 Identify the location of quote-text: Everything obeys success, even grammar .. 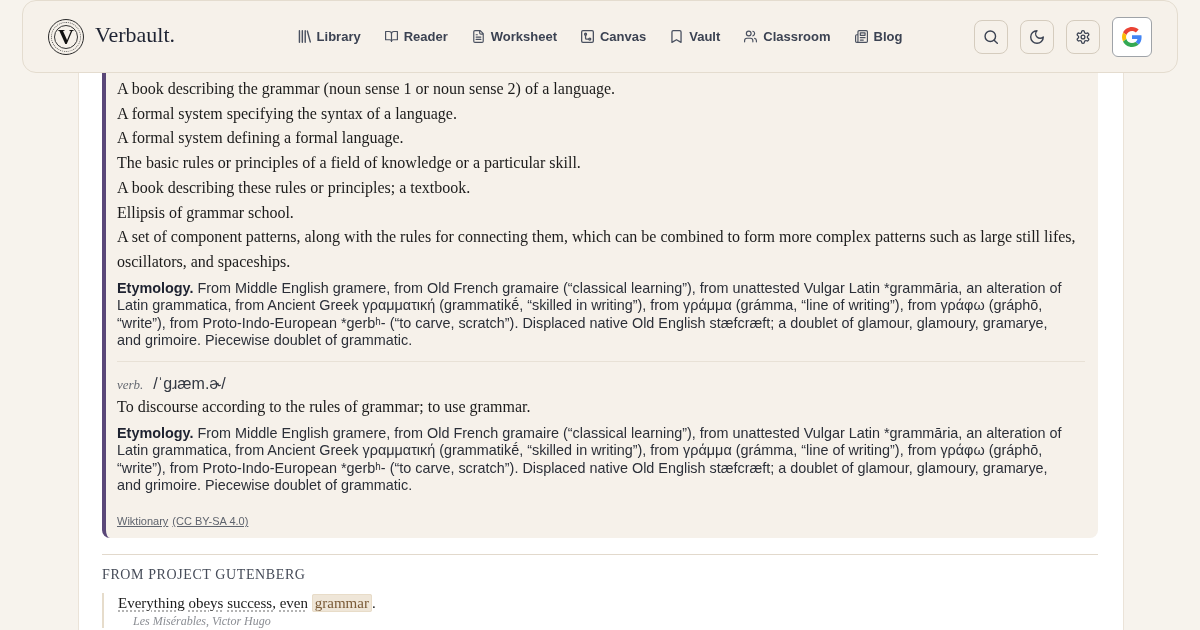
(247, 604).